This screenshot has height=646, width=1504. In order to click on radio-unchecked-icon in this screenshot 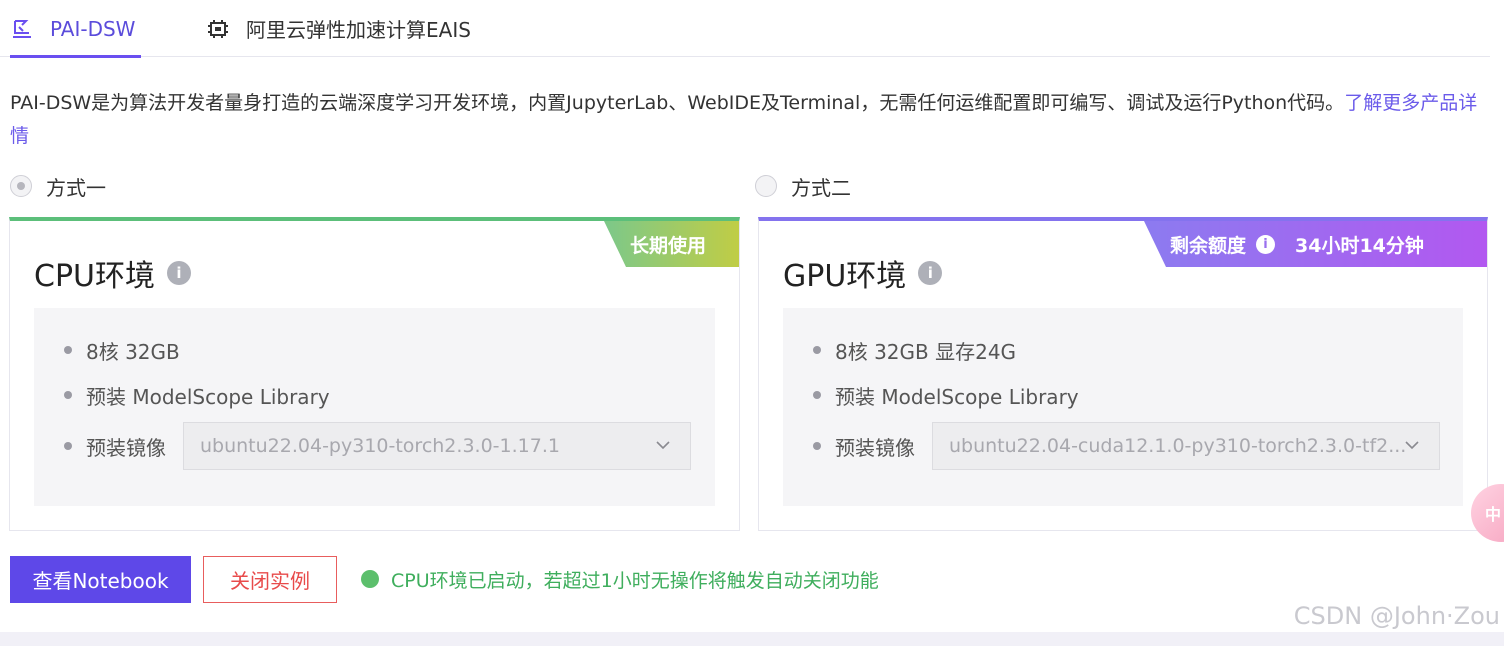, I will do `click(766, 186)`.